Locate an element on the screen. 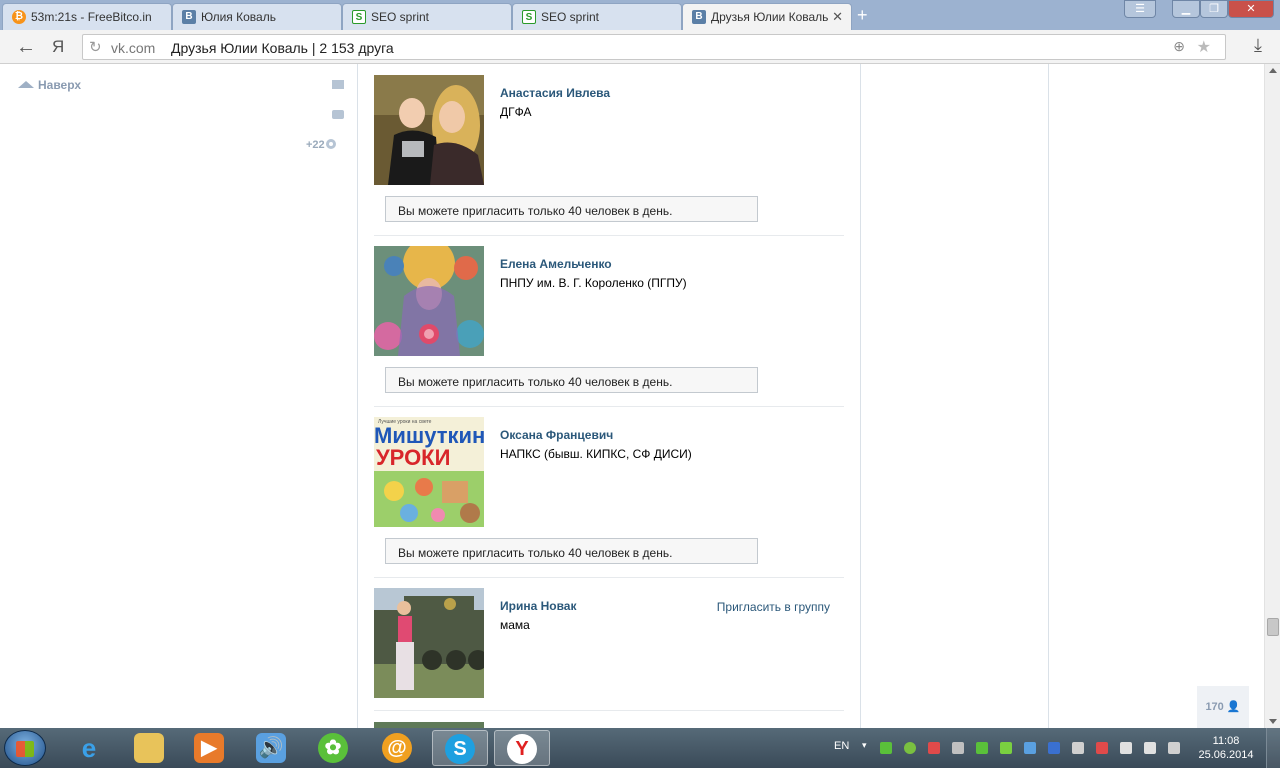  online-count: 170 is located at coordinates (1214, 707).